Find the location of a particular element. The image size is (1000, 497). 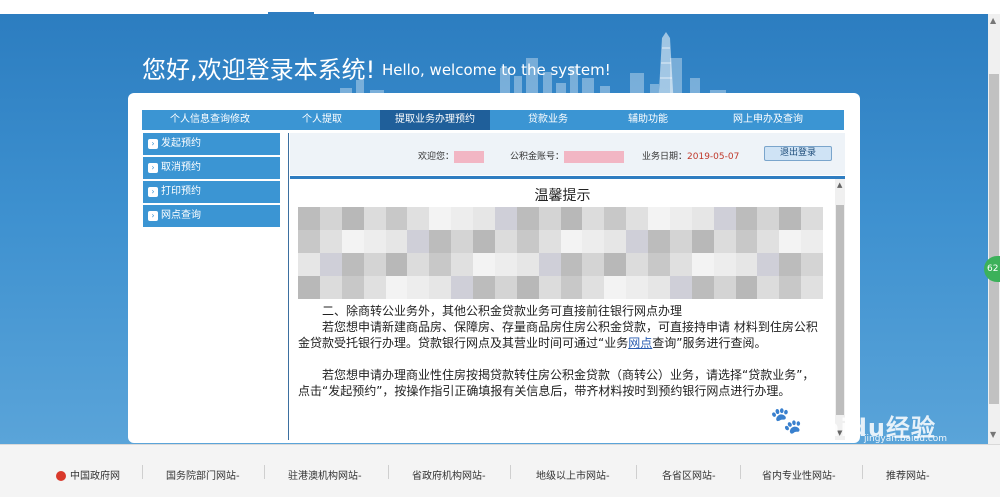

account-label: 公积金账号： is located at coordinates (537, 157).